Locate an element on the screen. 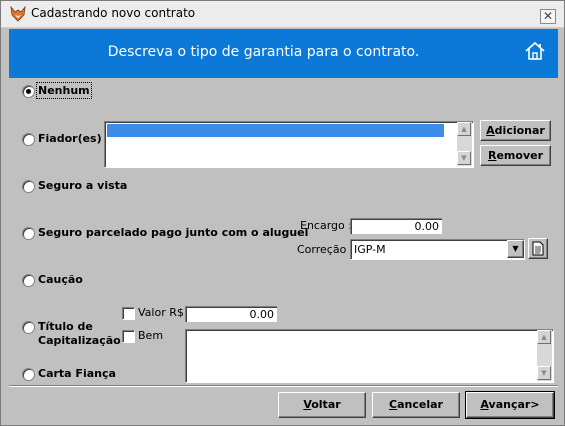  bem-textarea: ▲ ▼ is located at coordinates (369, 356).